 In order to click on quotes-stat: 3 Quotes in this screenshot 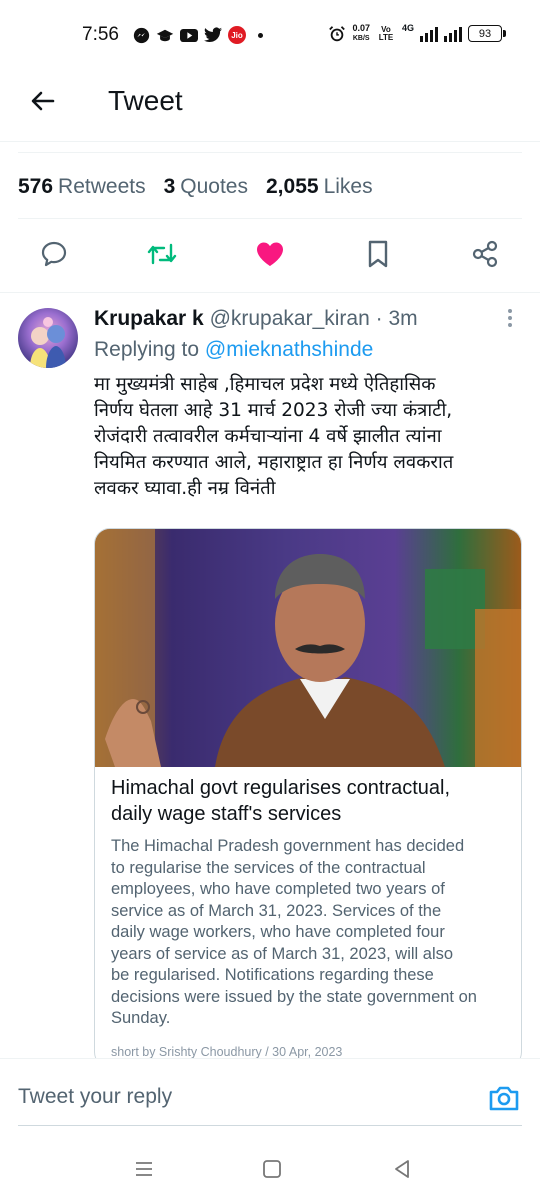, I will do `click(206, 187)`.